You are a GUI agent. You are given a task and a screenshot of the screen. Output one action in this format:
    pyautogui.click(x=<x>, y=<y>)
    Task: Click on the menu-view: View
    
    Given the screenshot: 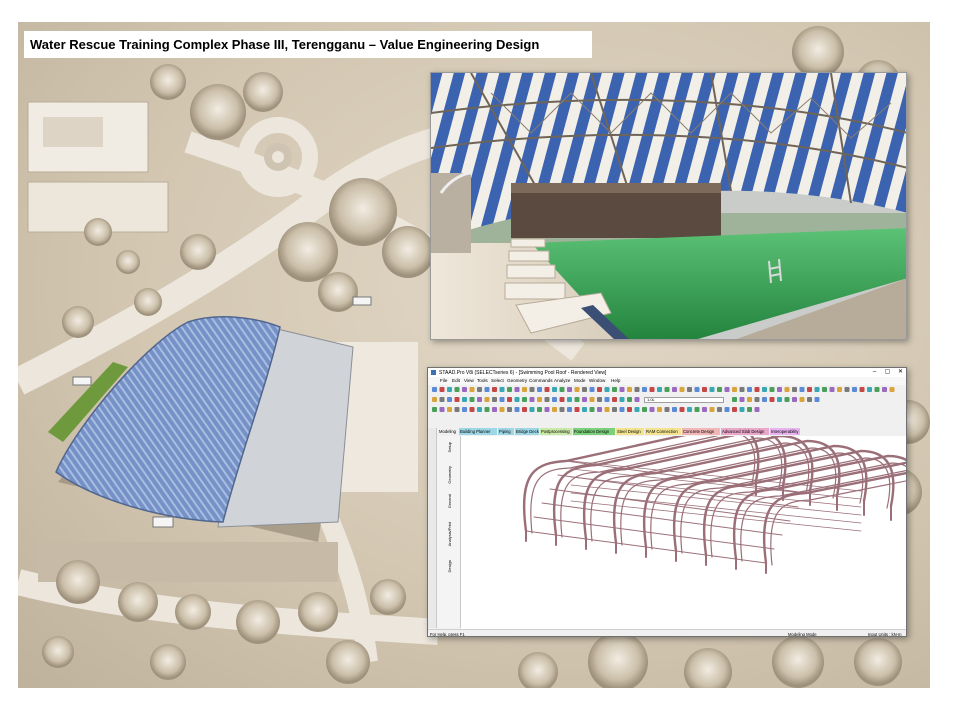 What is the action you would take?
    pyautogui.click(x=469, y=380)
    